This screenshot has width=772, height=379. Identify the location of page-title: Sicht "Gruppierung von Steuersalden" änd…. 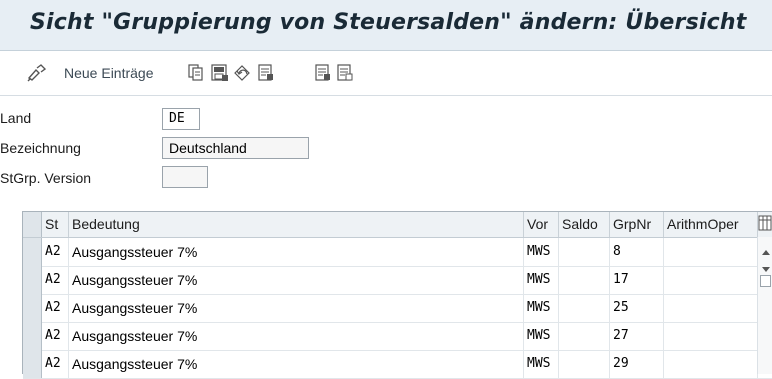
(388, 22).